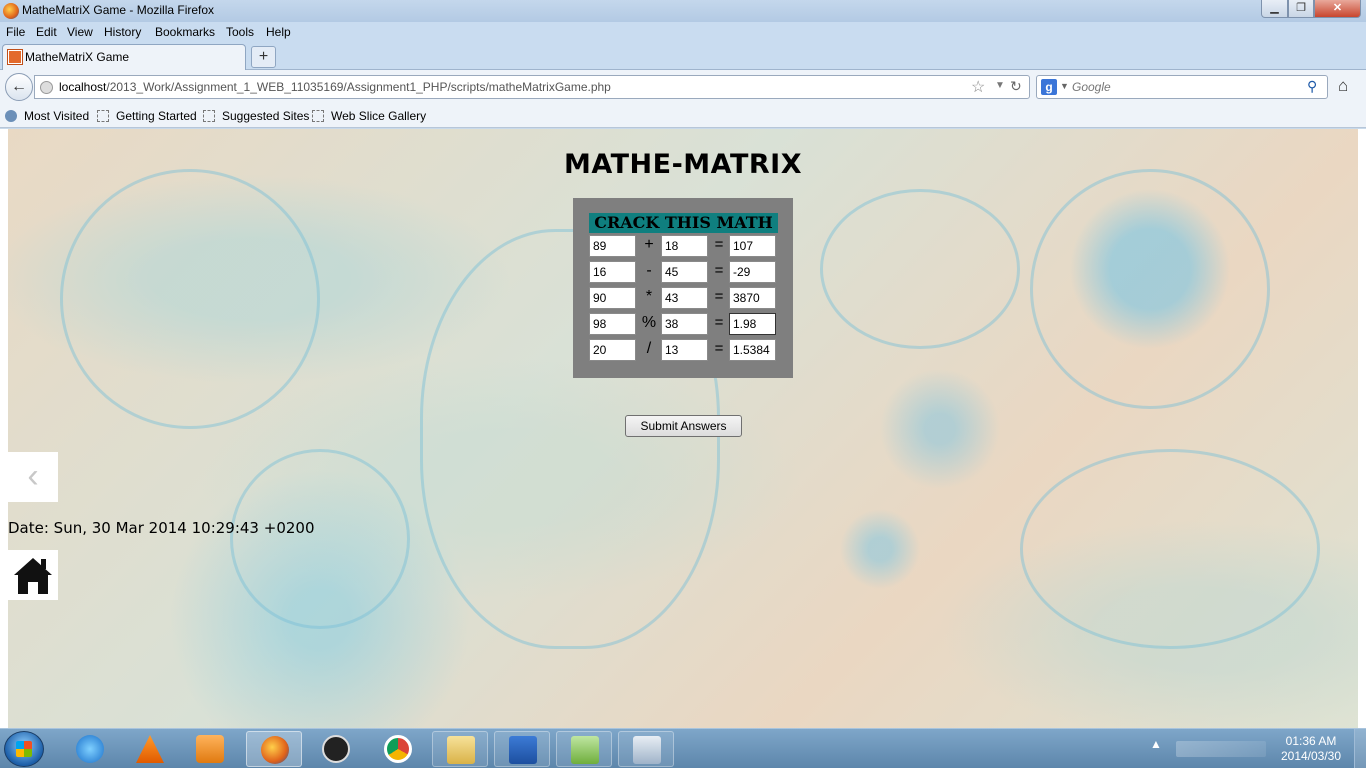 The width and height of the screenshot is (1366, 768). What do you see at coordinates (15, 32) in the screenshot?
I see `menu-file: File` at bounding box center [15, 32].